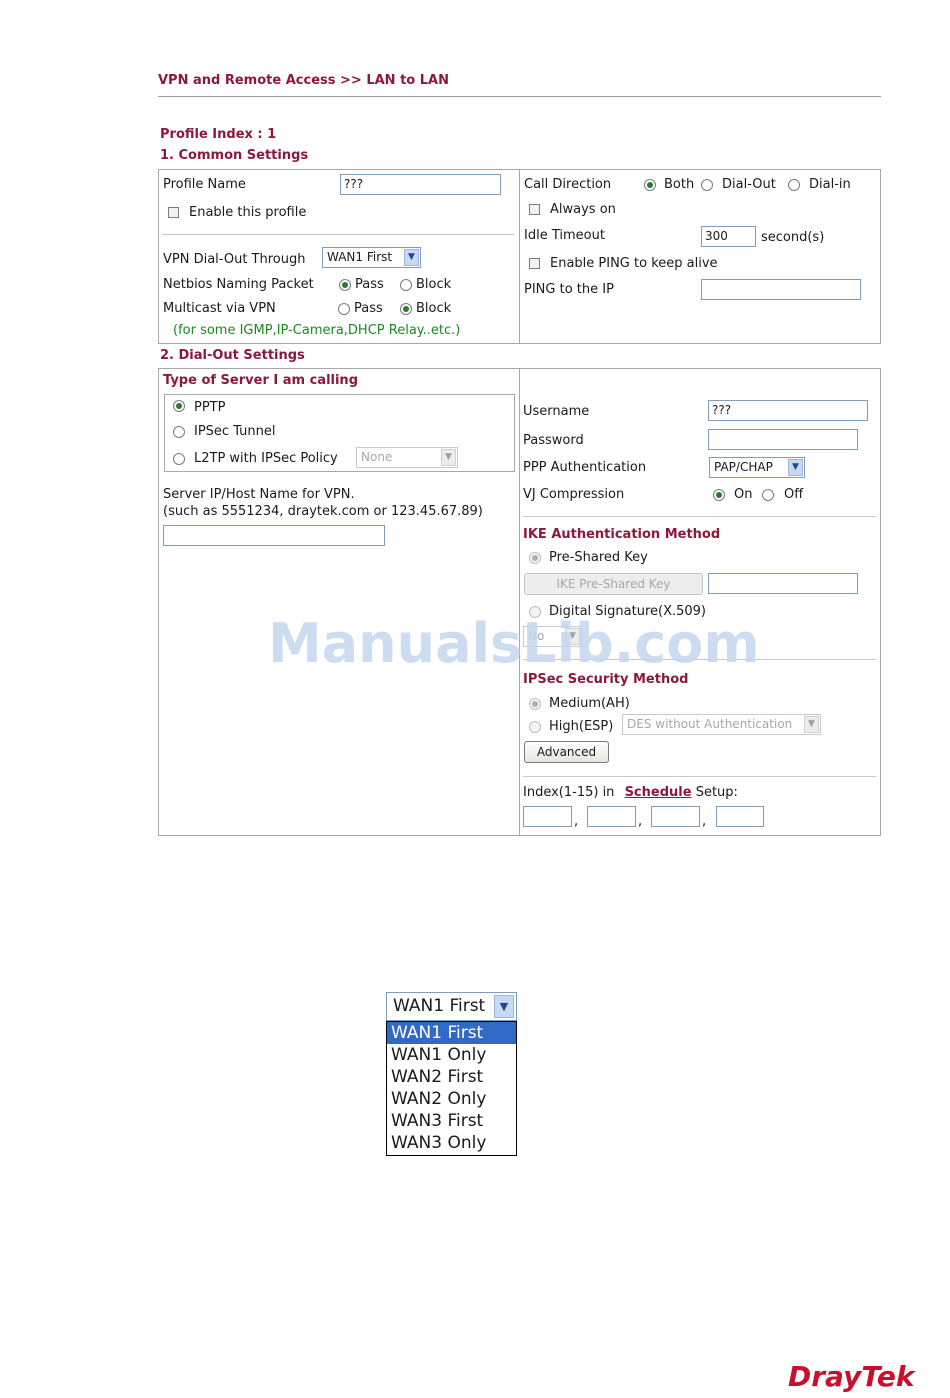  Describe the element at coordinates (699, 516) in the screenshot. I see `ike-divider` at that location.